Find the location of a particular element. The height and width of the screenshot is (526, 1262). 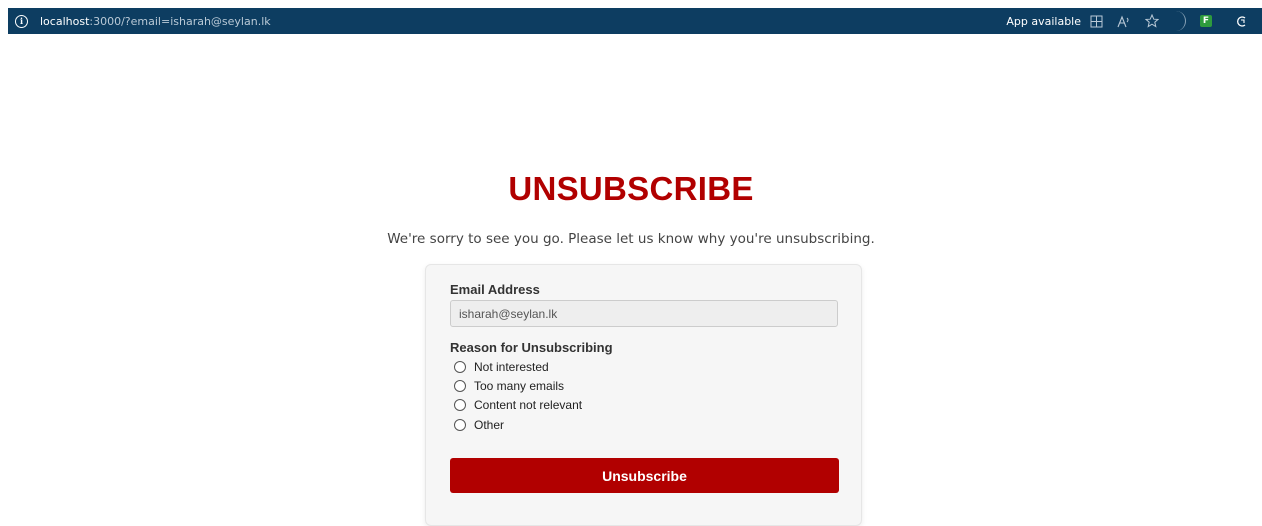

reason-option-label: Content not relevant is located at coordinates (528, 405).